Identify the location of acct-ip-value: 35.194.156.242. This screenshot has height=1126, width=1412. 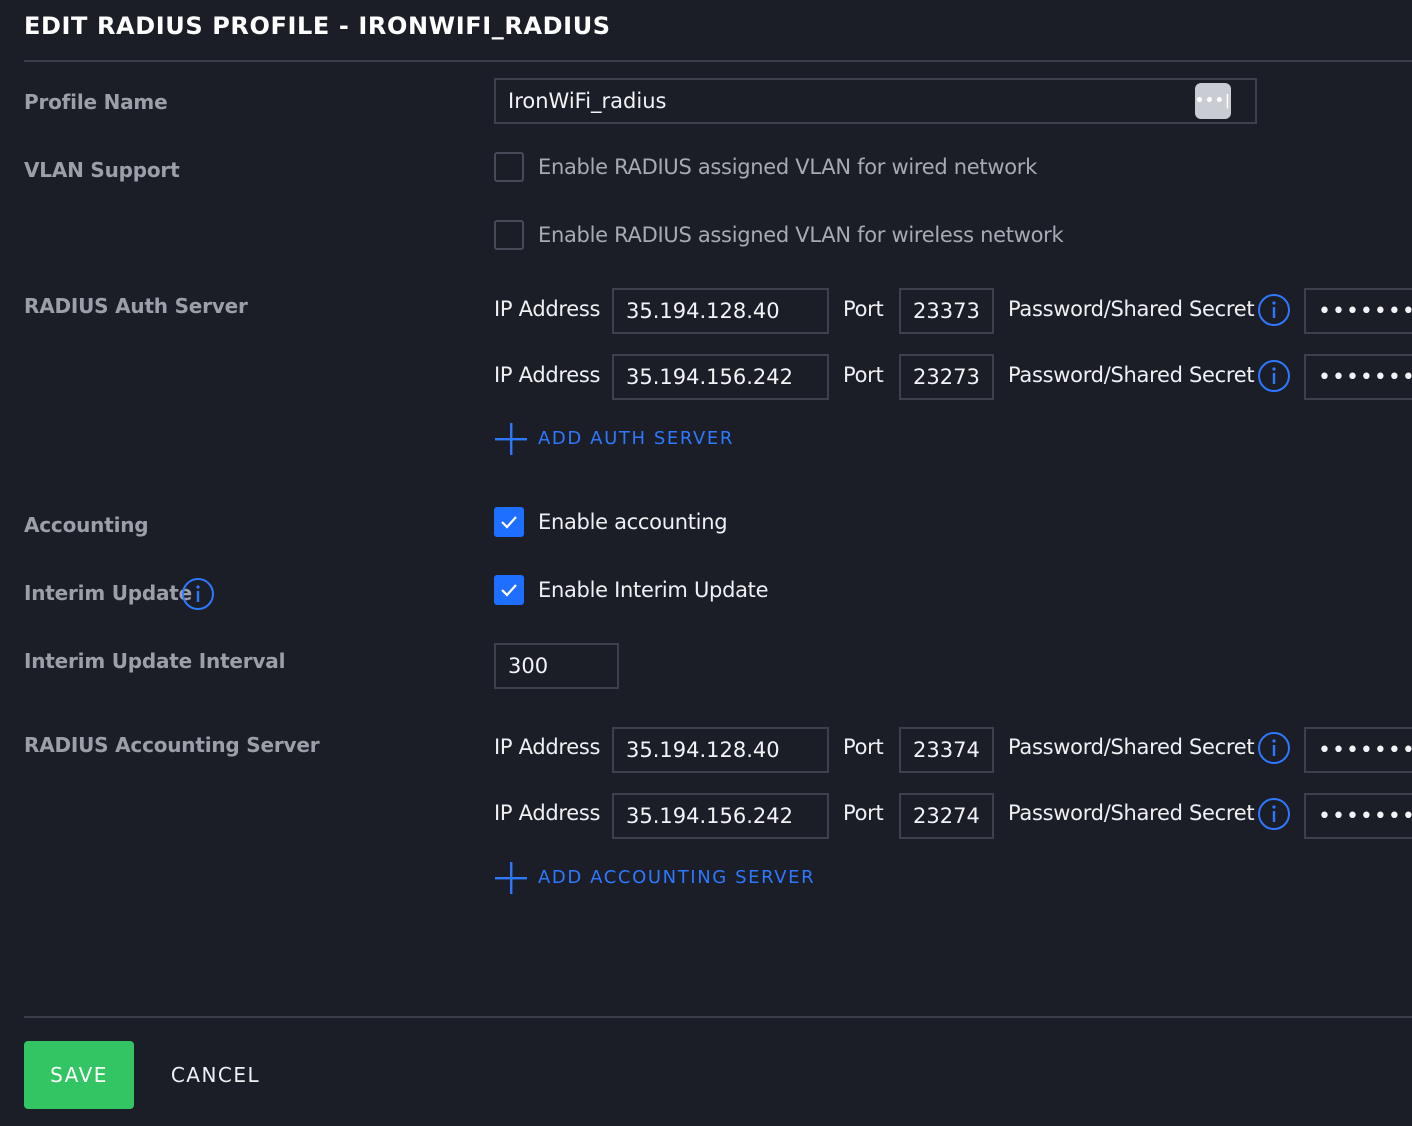
(709, 816).